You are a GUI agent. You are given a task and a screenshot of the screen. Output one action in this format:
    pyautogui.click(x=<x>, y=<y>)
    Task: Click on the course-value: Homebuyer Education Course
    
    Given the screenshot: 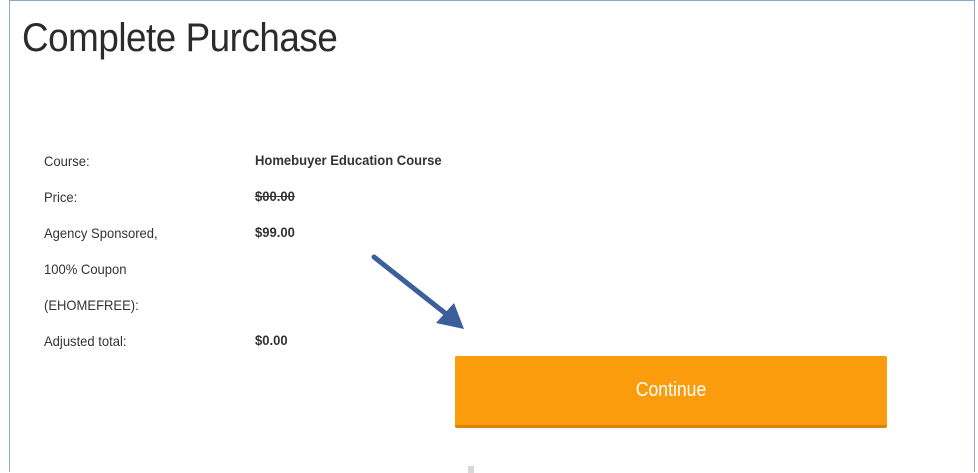 What is the action you would take?
    pyautogui.click(x=348, y=160)
    